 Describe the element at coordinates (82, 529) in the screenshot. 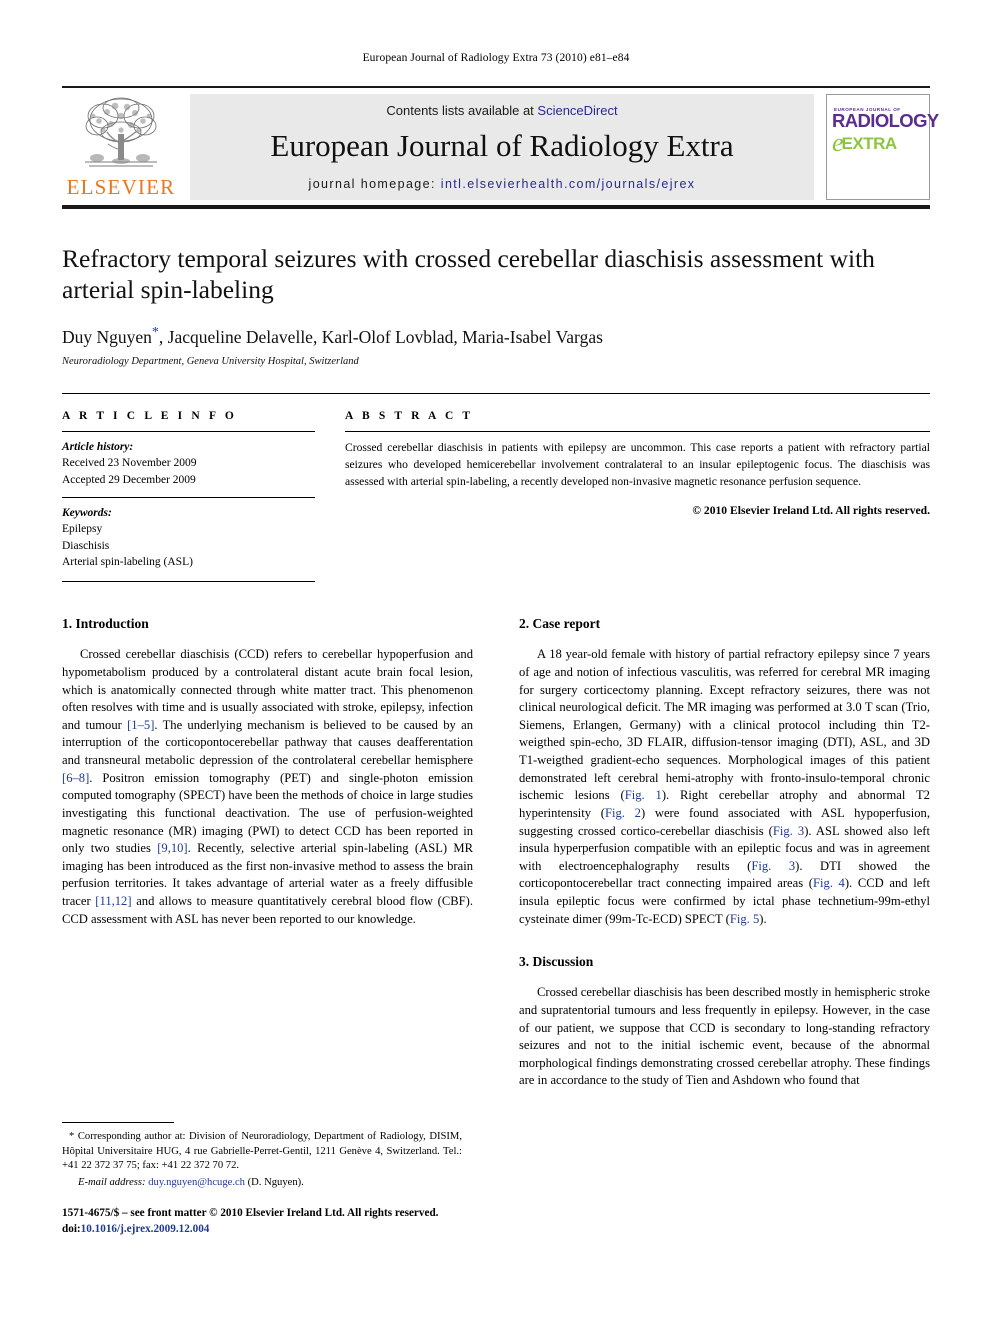

I see `keyword-item: Epilepsy` at that location.